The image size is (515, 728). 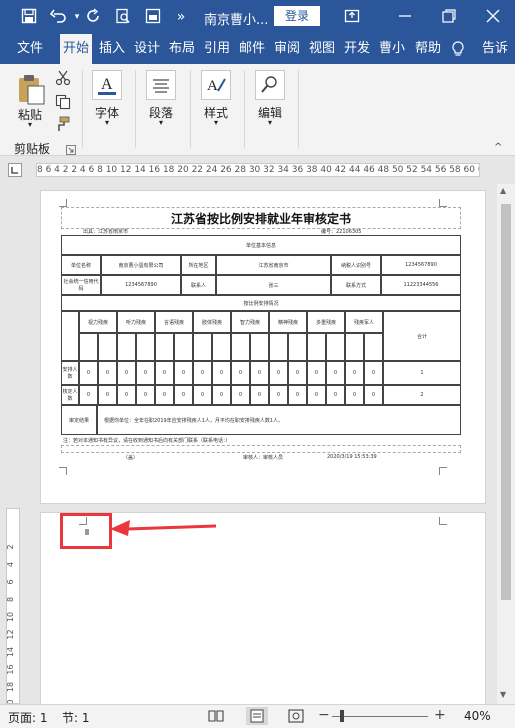 I want to click on tab-review: 审阅, so click(x=287, y=49).